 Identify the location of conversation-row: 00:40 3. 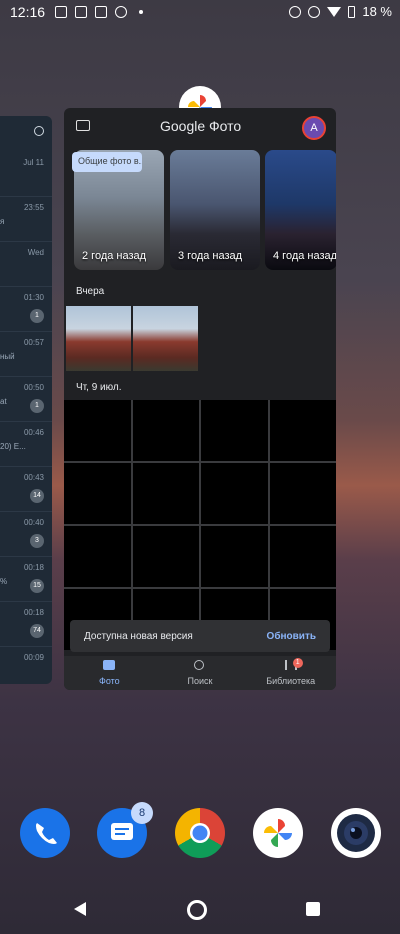
(26, 534).